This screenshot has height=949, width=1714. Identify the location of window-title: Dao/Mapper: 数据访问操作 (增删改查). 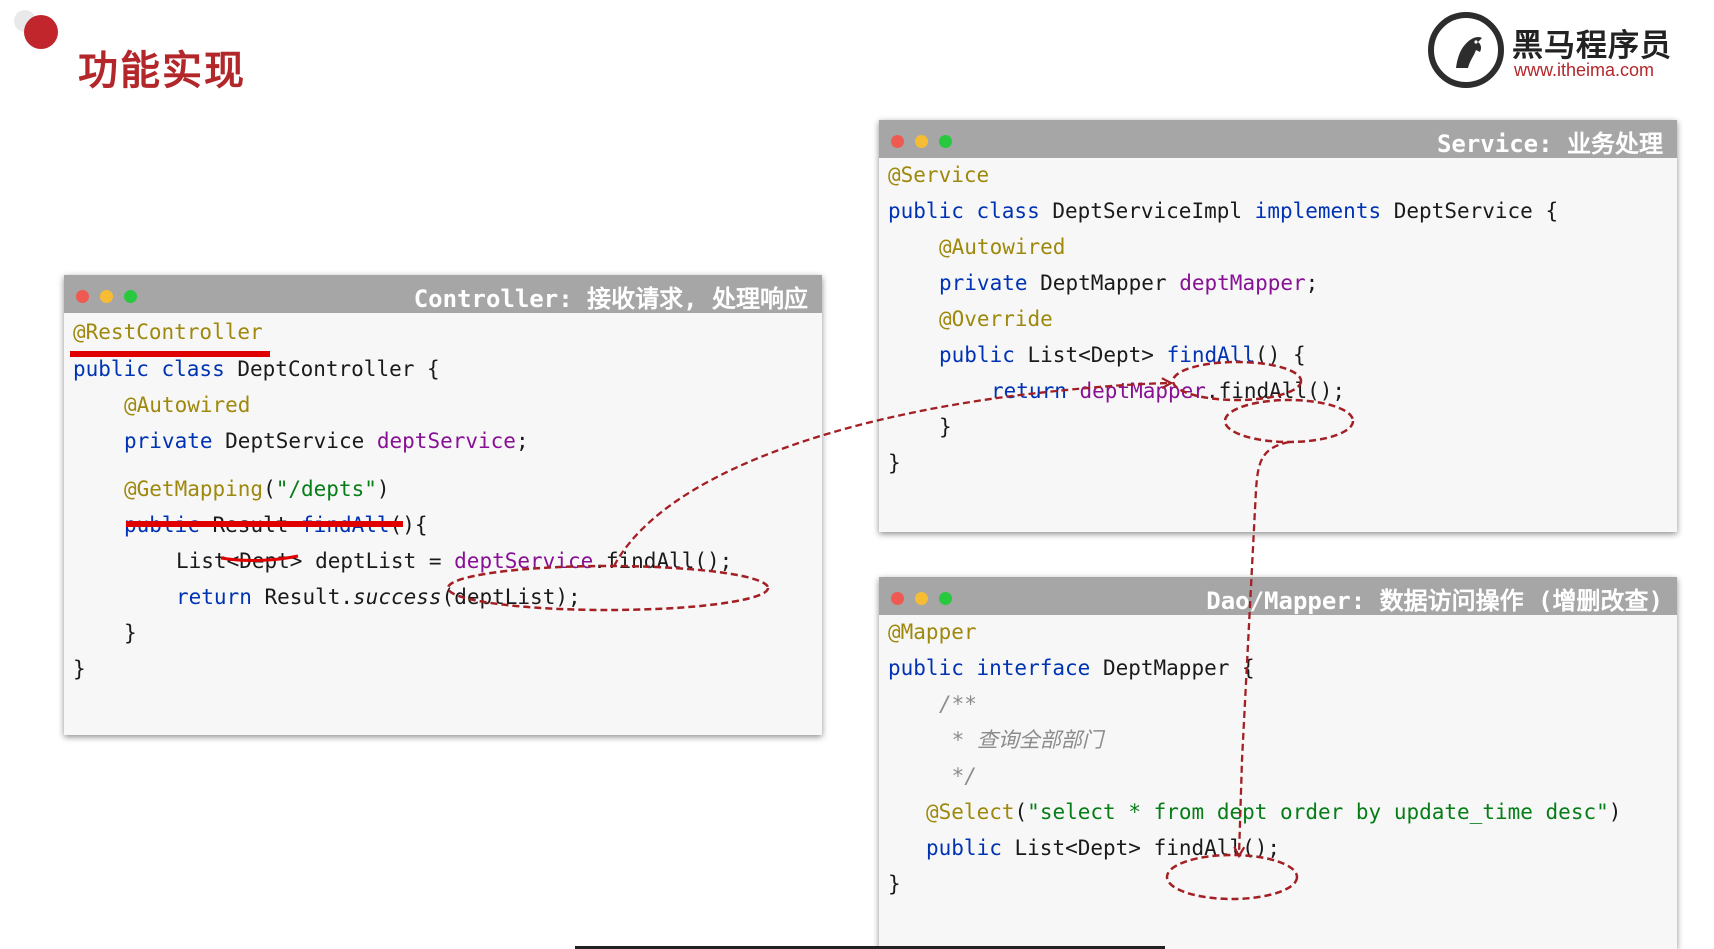
(1434, 601).